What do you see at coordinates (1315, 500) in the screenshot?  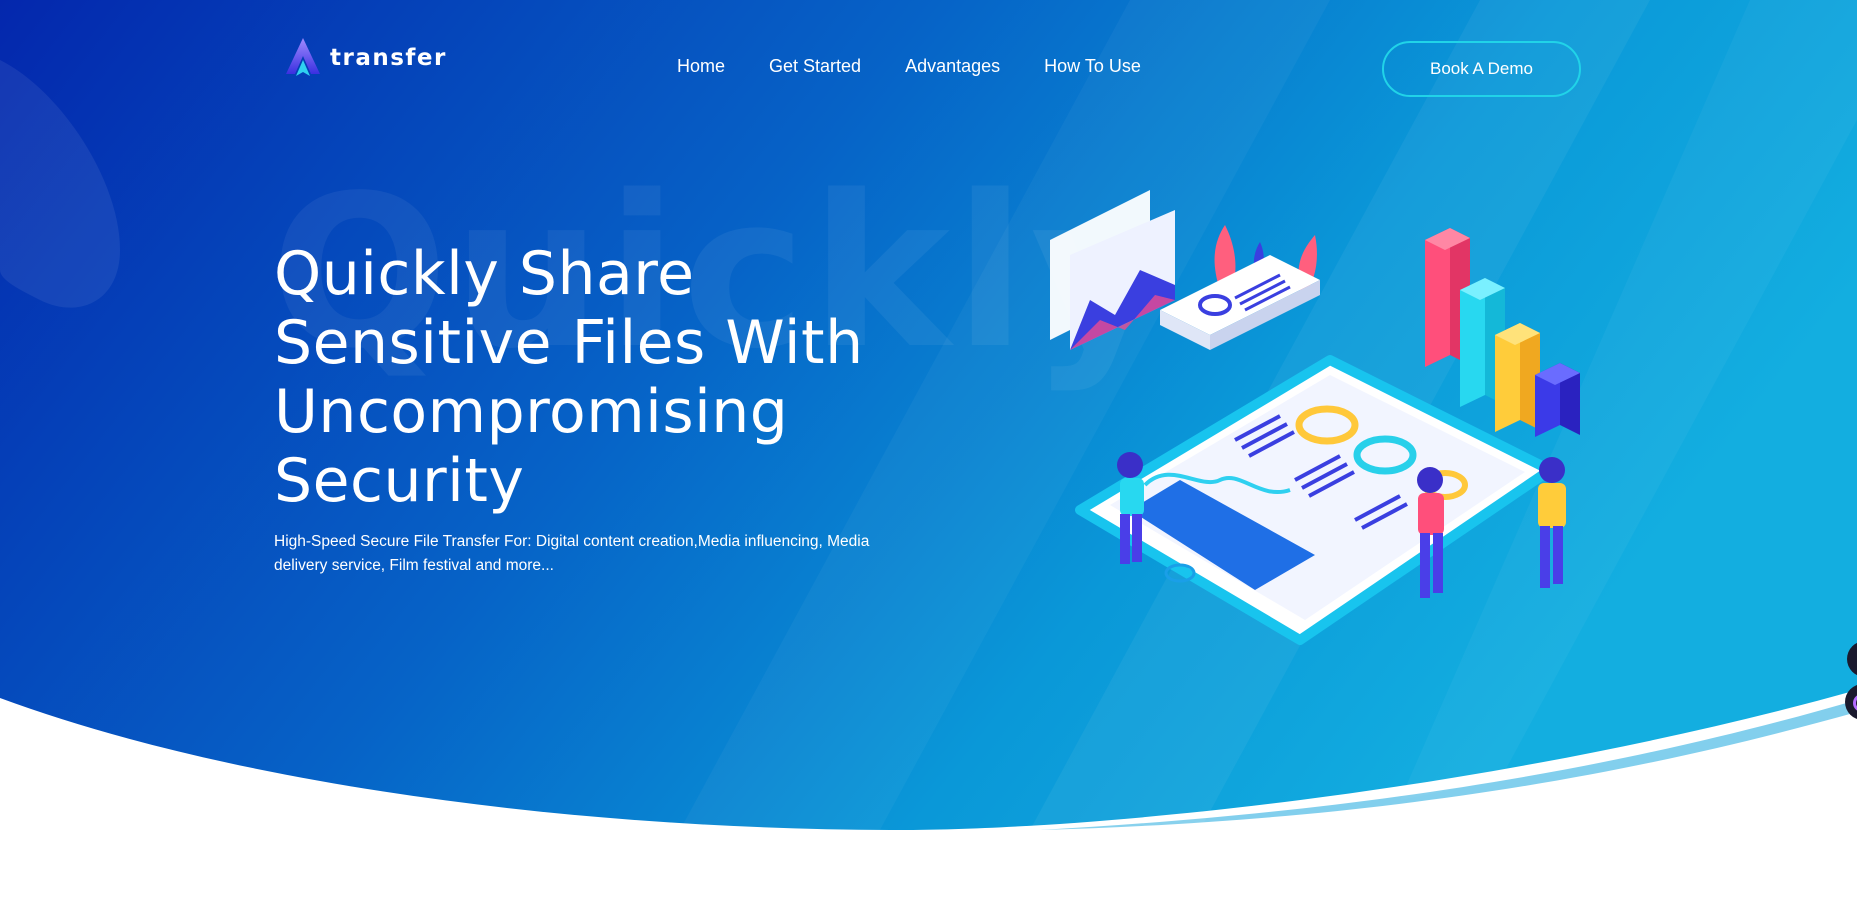 I see `tablet-graphic` at bounding box center [1315, 500].